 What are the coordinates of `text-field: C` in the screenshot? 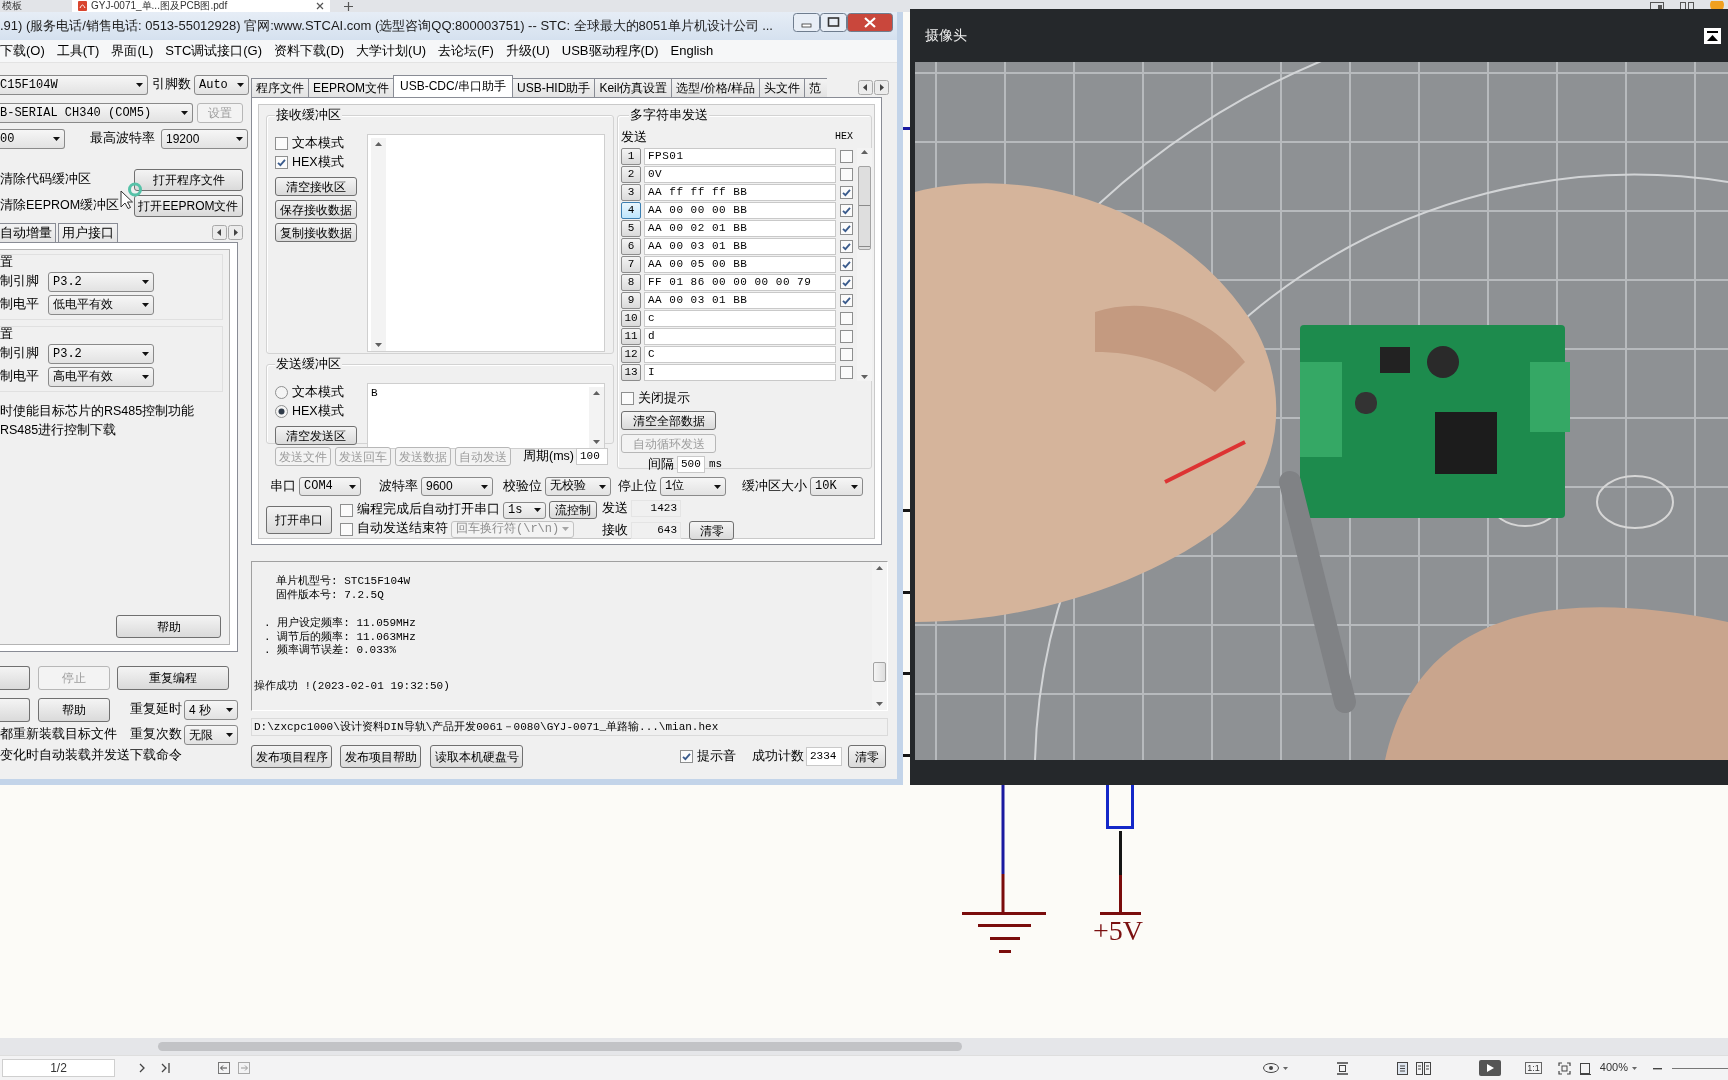 It's located at (740, 355).